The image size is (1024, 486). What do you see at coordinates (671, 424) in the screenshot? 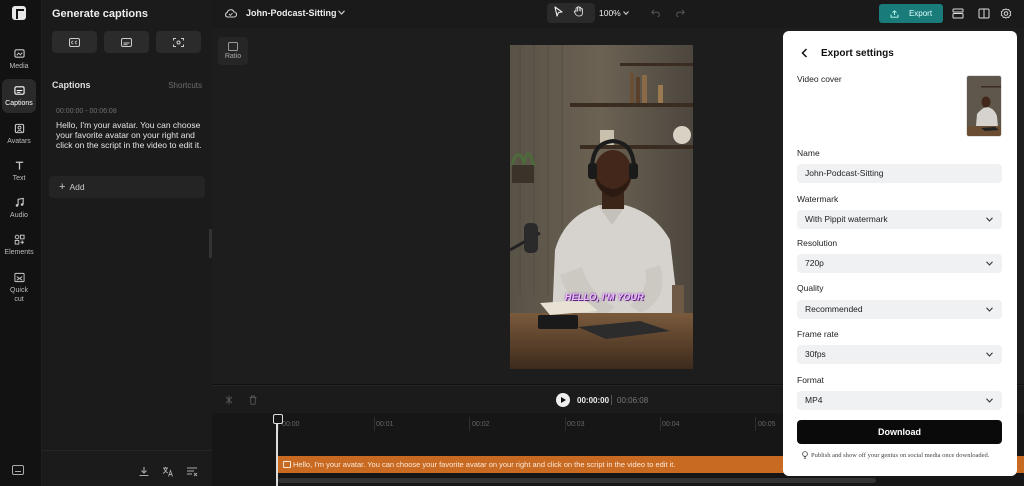
I see `tick-label: 00:04` at bounding box center [671, 424].